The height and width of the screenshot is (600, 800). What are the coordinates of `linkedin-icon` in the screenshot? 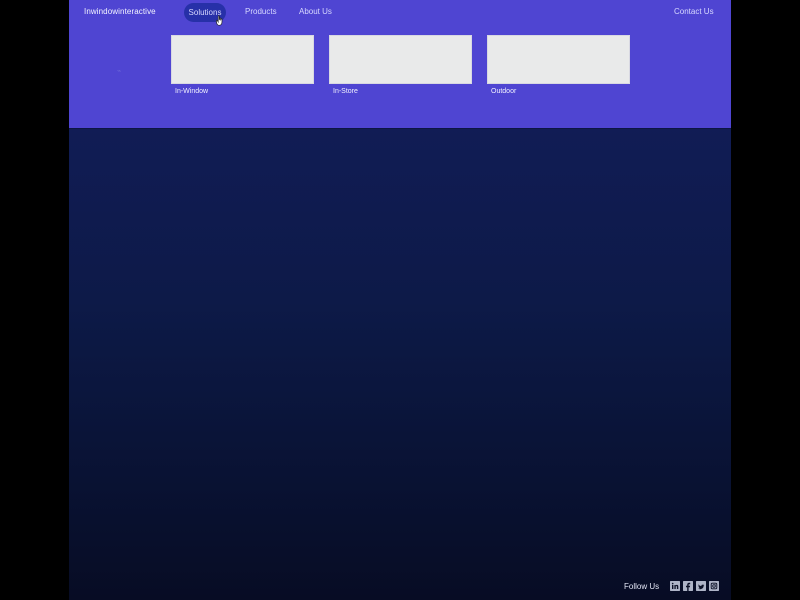 It's located at (675, 586).